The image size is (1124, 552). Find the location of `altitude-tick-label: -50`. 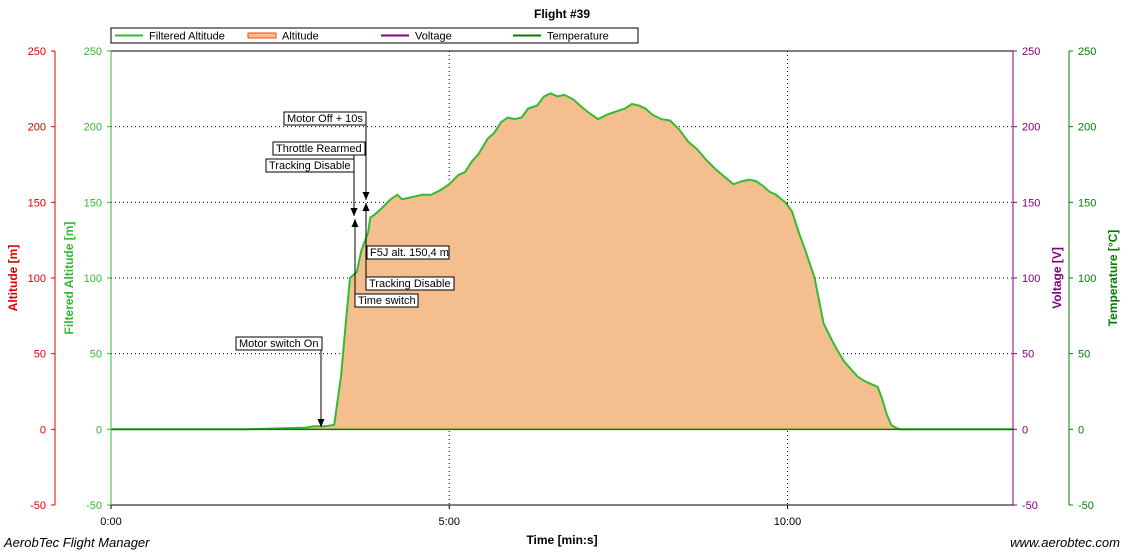

altitude-tick-label: -50 is located at coordinates (38, 506).